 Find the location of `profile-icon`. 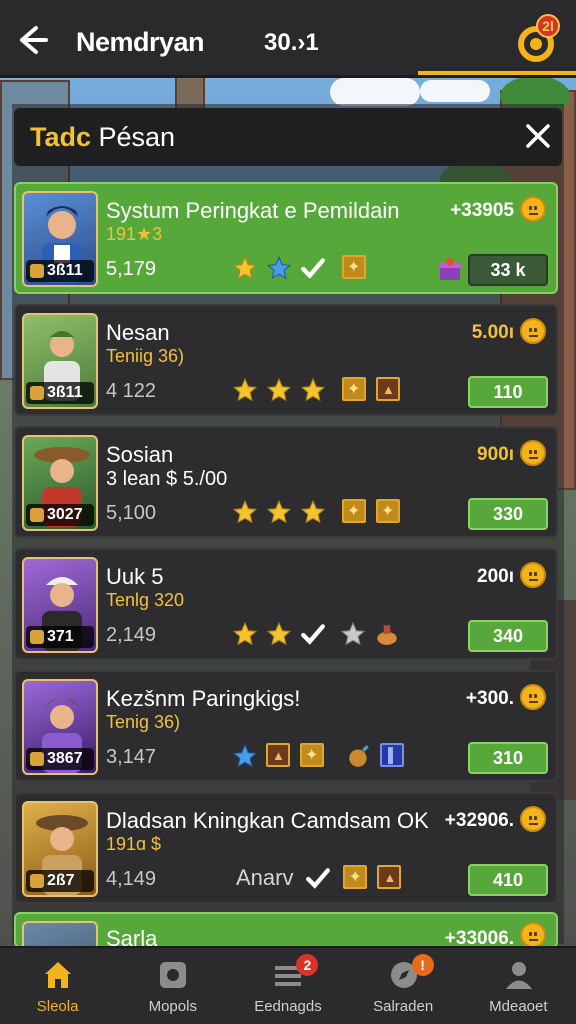

profile-icon is located at coordinates (518, 975).